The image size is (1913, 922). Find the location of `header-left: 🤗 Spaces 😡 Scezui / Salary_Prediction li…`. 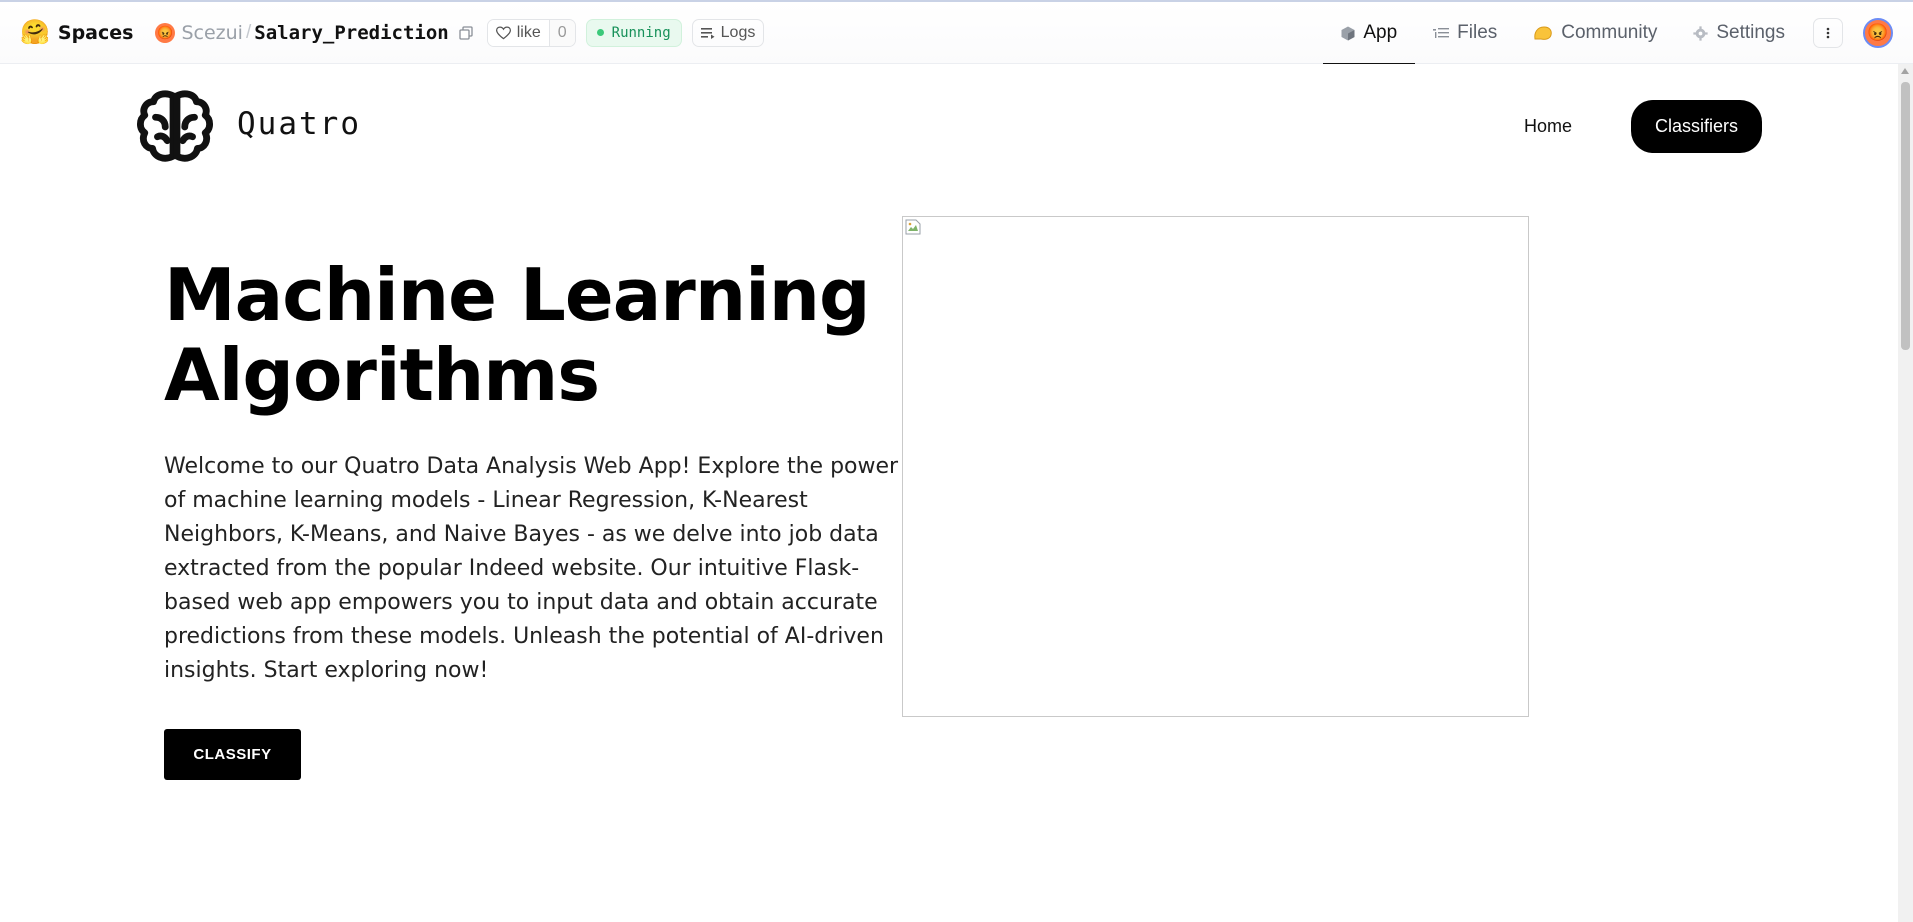

header-left: 🤗 Spaces 😡 Scezui / Salary_Prediction li… is located at coordinates (392, 32).